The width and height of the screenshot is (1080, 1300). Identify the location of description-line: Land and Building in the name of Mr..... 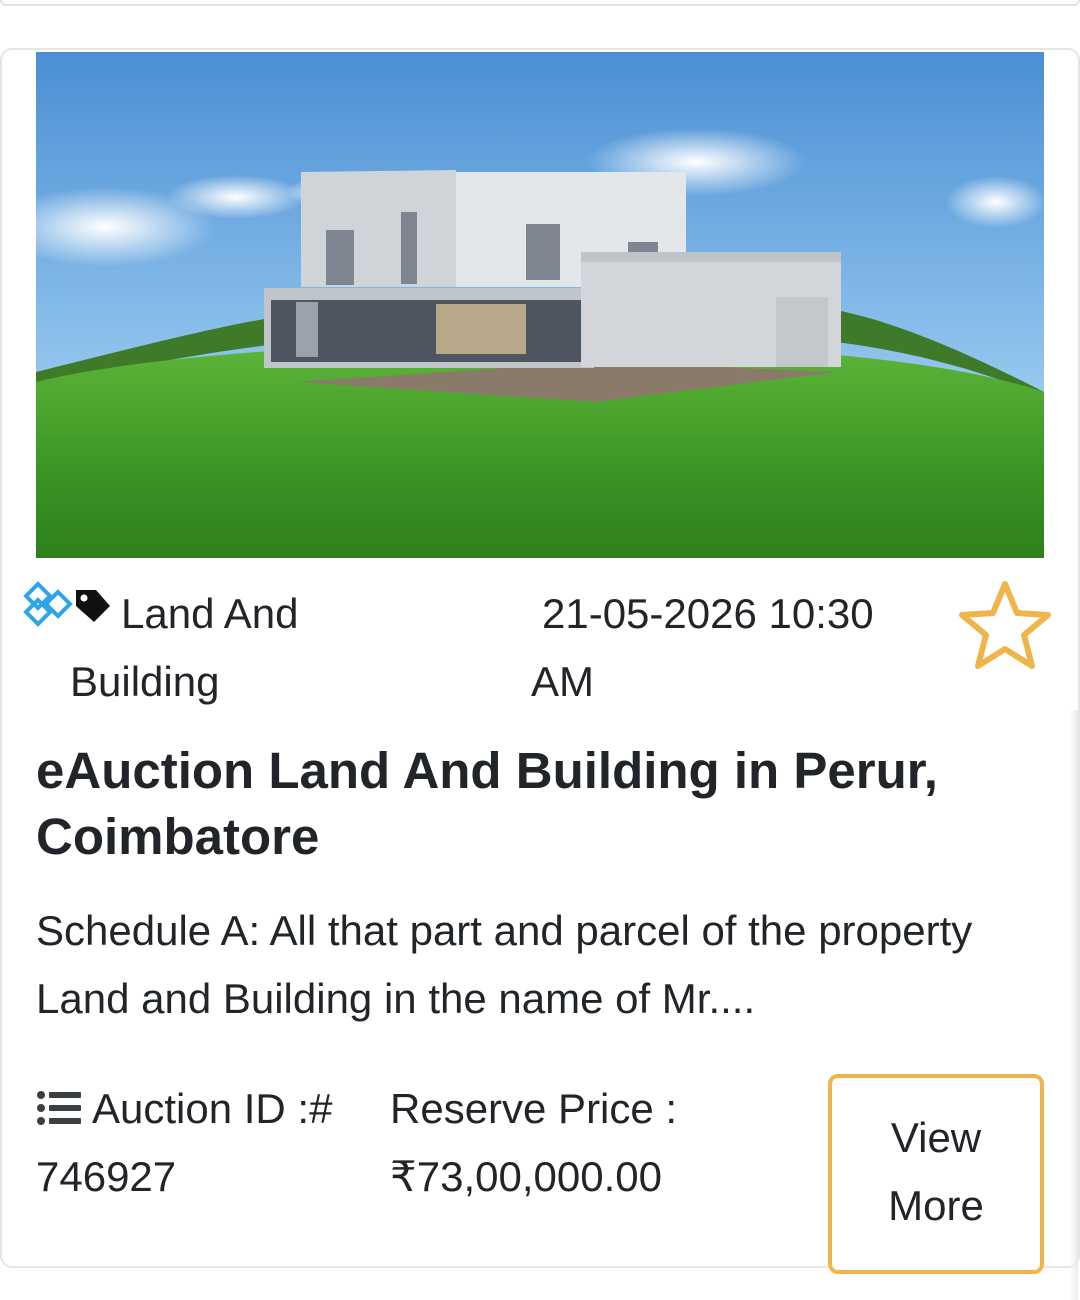
(396, 998).